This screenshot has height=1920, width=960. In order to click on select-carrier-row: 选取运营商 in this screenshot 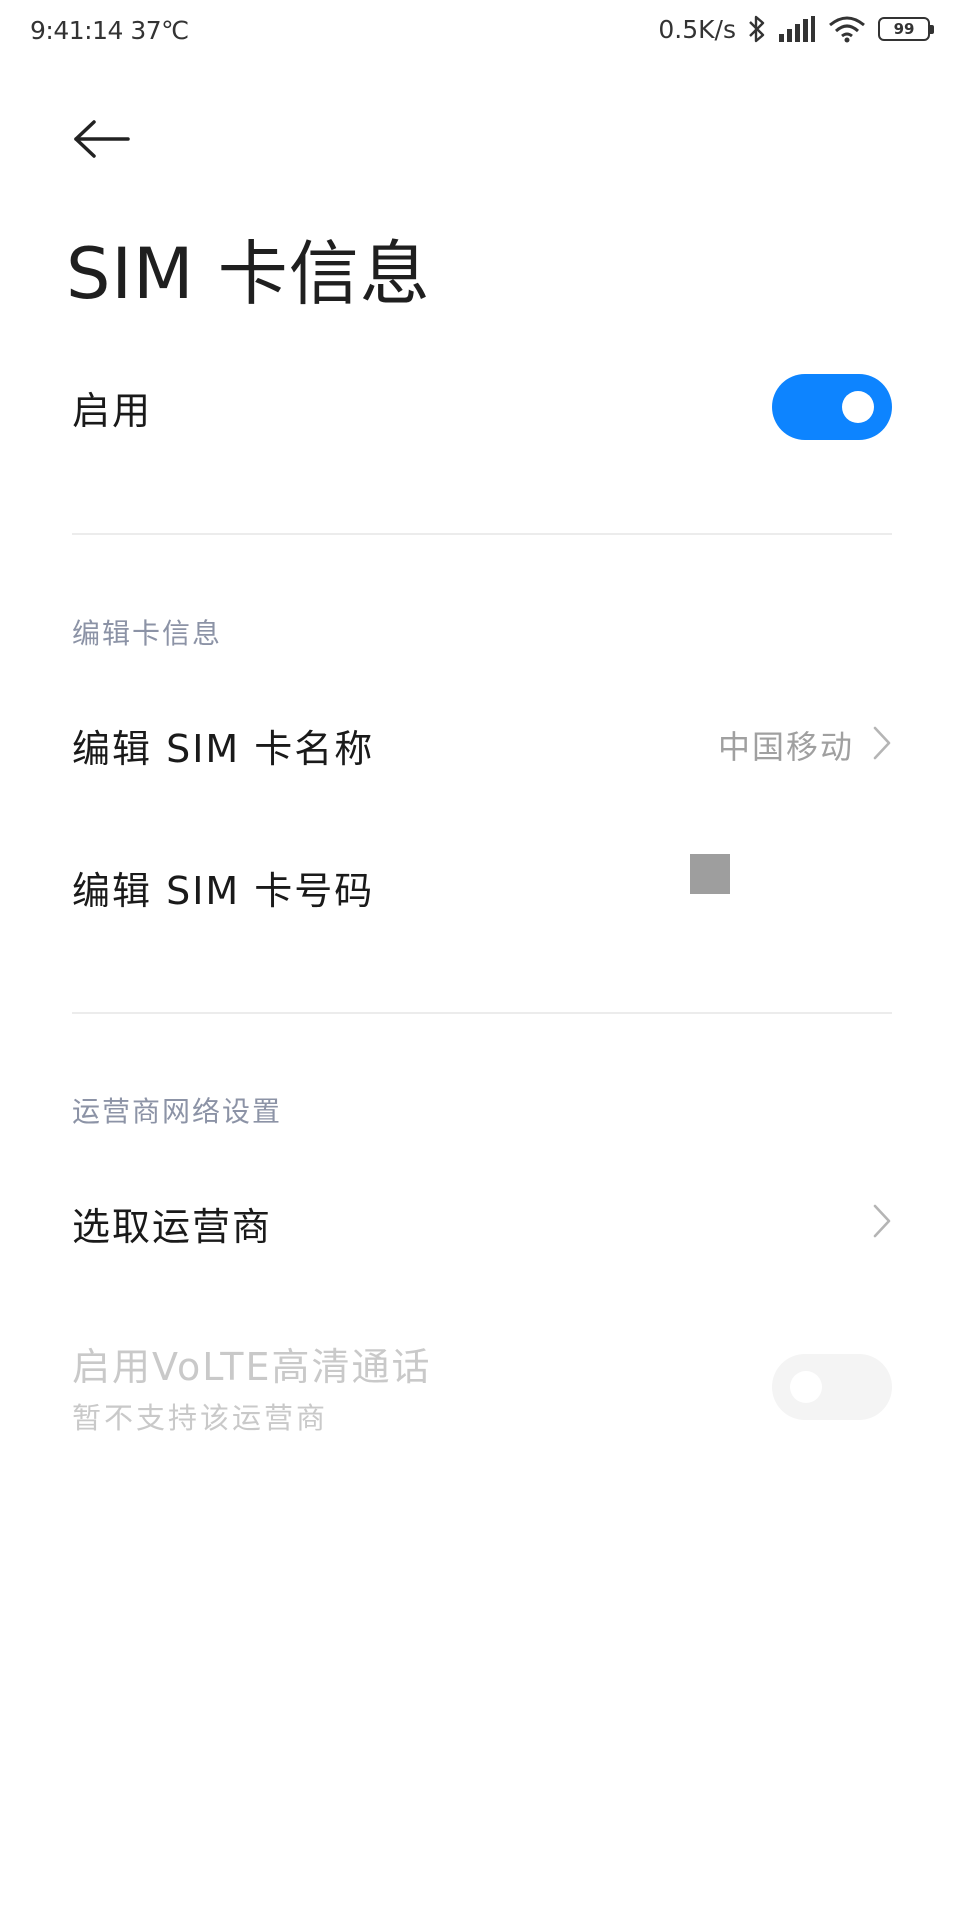, I will do `click(482, 1223)`.